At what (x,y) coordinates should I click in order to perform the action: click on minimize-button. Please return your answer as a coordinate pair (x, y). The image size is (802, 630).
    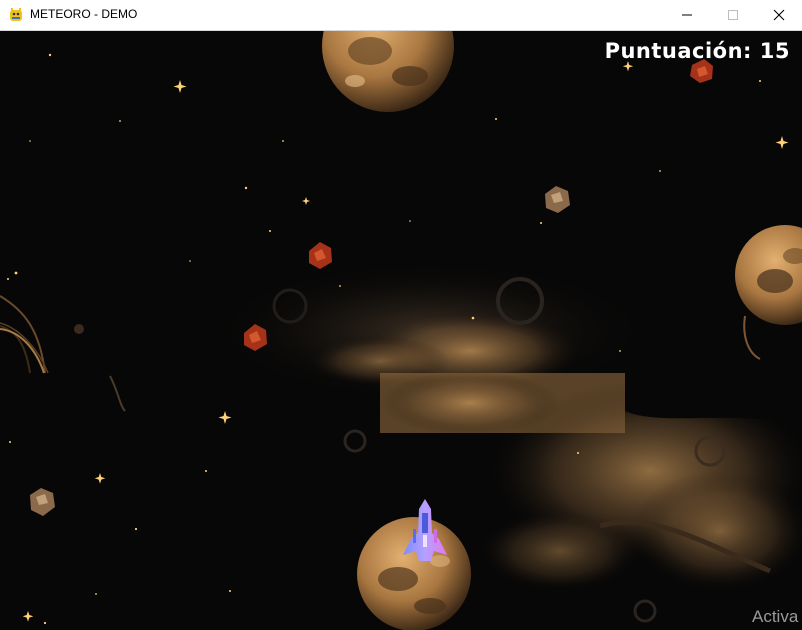
    Looking at the image, I should click on (687, 15).